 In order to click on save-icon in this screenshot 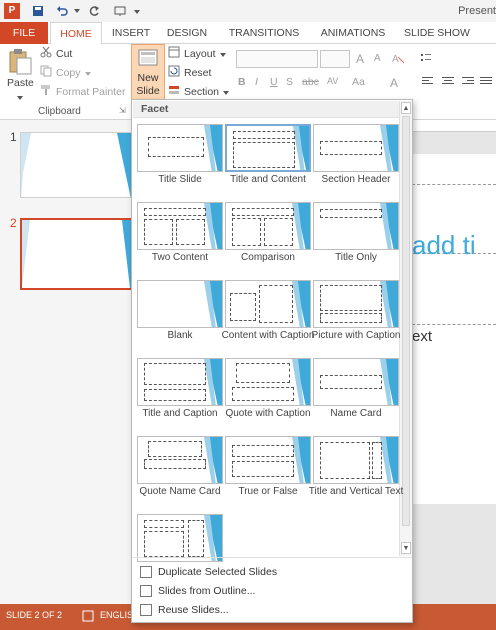, I will do `click(38, 11)`.